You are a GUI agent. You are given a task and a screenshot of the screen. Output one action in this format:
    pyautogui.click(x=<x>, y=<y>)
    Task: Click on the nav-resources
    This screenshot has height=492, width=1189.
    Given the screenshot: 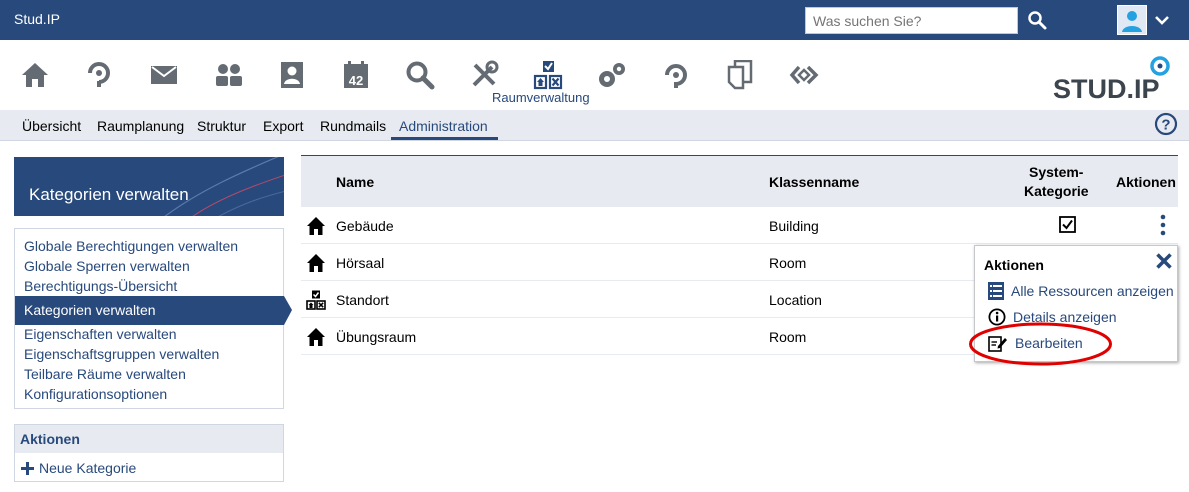 What is the action you would take?
    pyautogui.click(x=548, y=75)
    